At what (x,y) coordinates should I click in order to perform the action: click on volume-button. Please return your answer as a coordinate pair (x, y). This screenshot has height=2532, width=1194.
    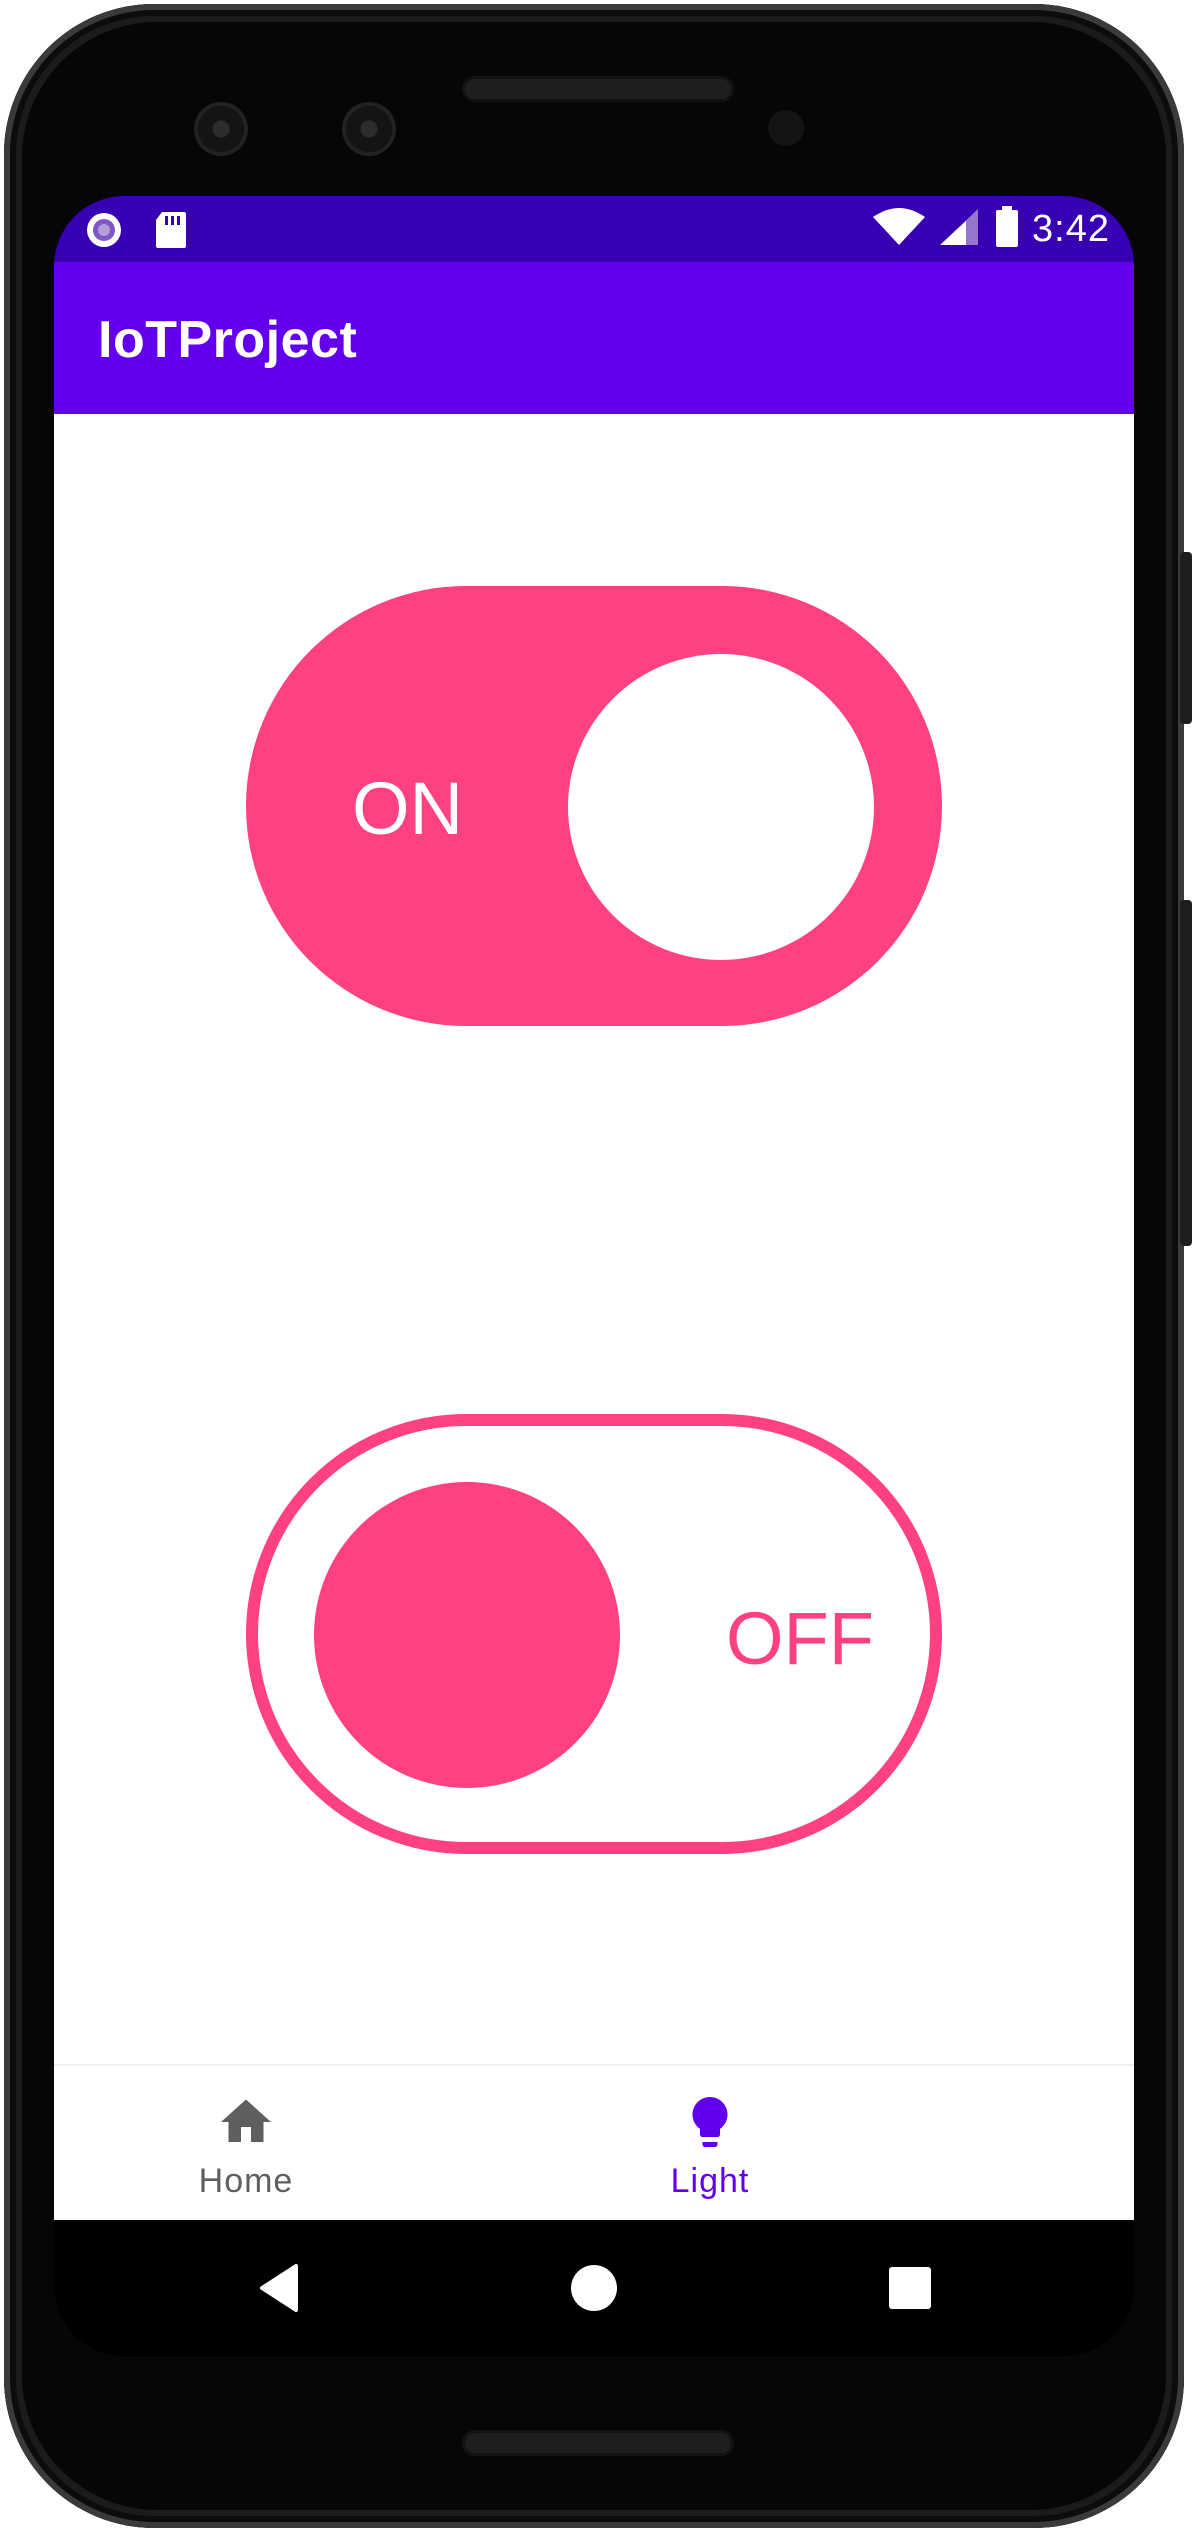
    Looking at the image, I should click on (1186, 1073).